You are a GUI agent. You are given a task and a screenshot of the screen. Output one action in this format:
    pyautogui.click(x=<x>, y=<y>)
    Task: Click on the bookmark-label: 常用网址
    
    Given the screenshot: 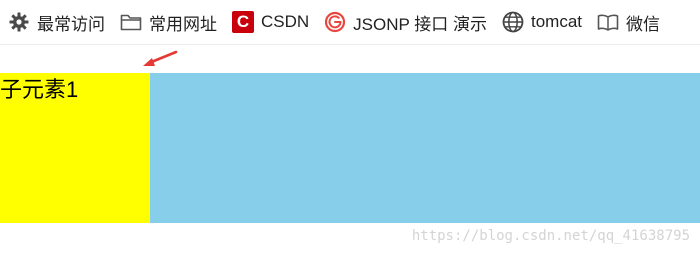 What is the action you would take?
    pyautogui.click(x=183, y=24)
    